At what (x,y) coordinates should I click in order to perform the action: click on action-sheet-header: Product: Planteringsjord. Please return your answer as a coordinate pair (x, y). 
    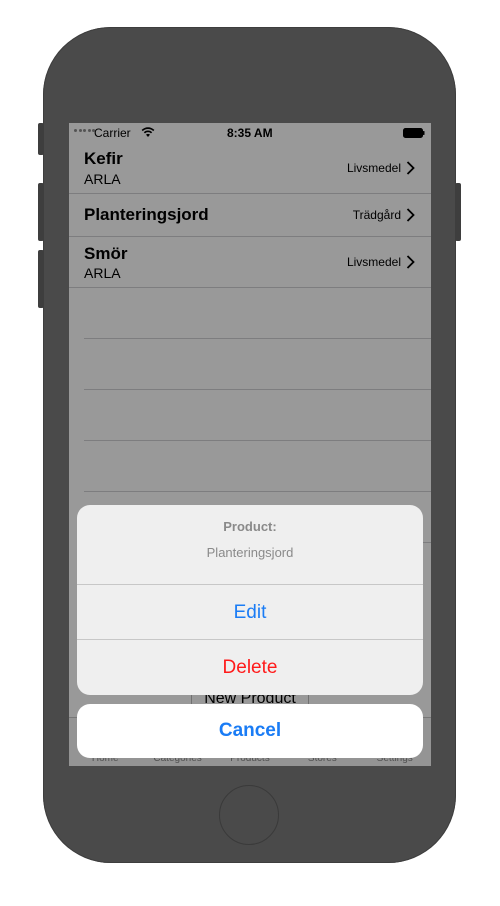
    Looking at the image, I should click on (250, 545).